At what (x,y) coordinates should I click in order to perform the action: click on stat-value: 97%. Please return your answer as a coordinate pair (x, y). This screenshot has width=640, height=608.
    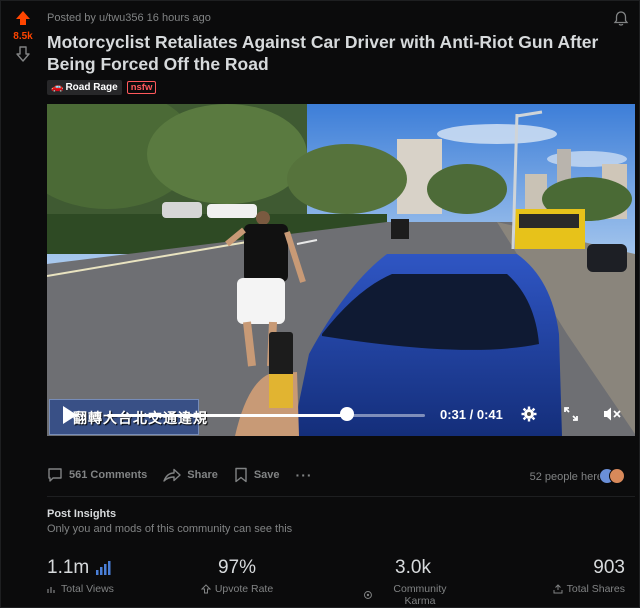
    Looking at the image, I should click on (237, 567).